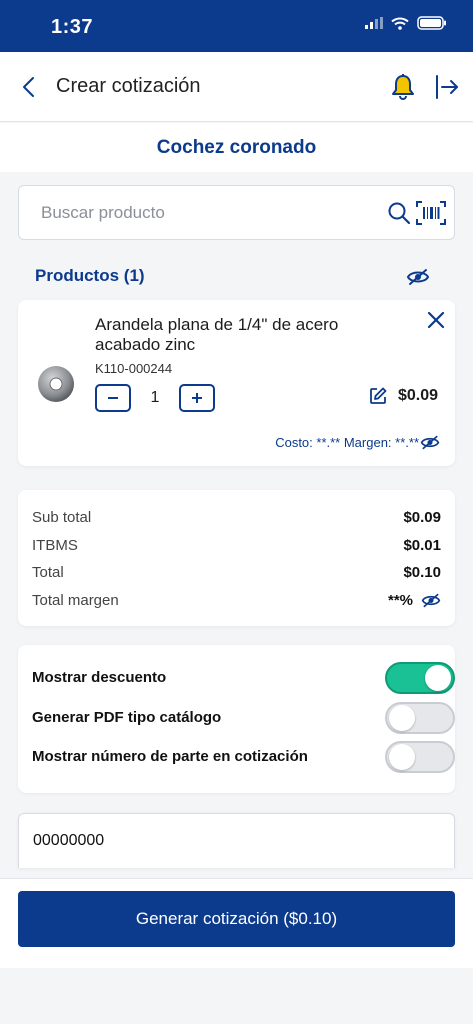  What do you see at coordinates (420, 718) in the screenshot?
I see `pdf-catalog-toggle` at bounding box center [420, 718].